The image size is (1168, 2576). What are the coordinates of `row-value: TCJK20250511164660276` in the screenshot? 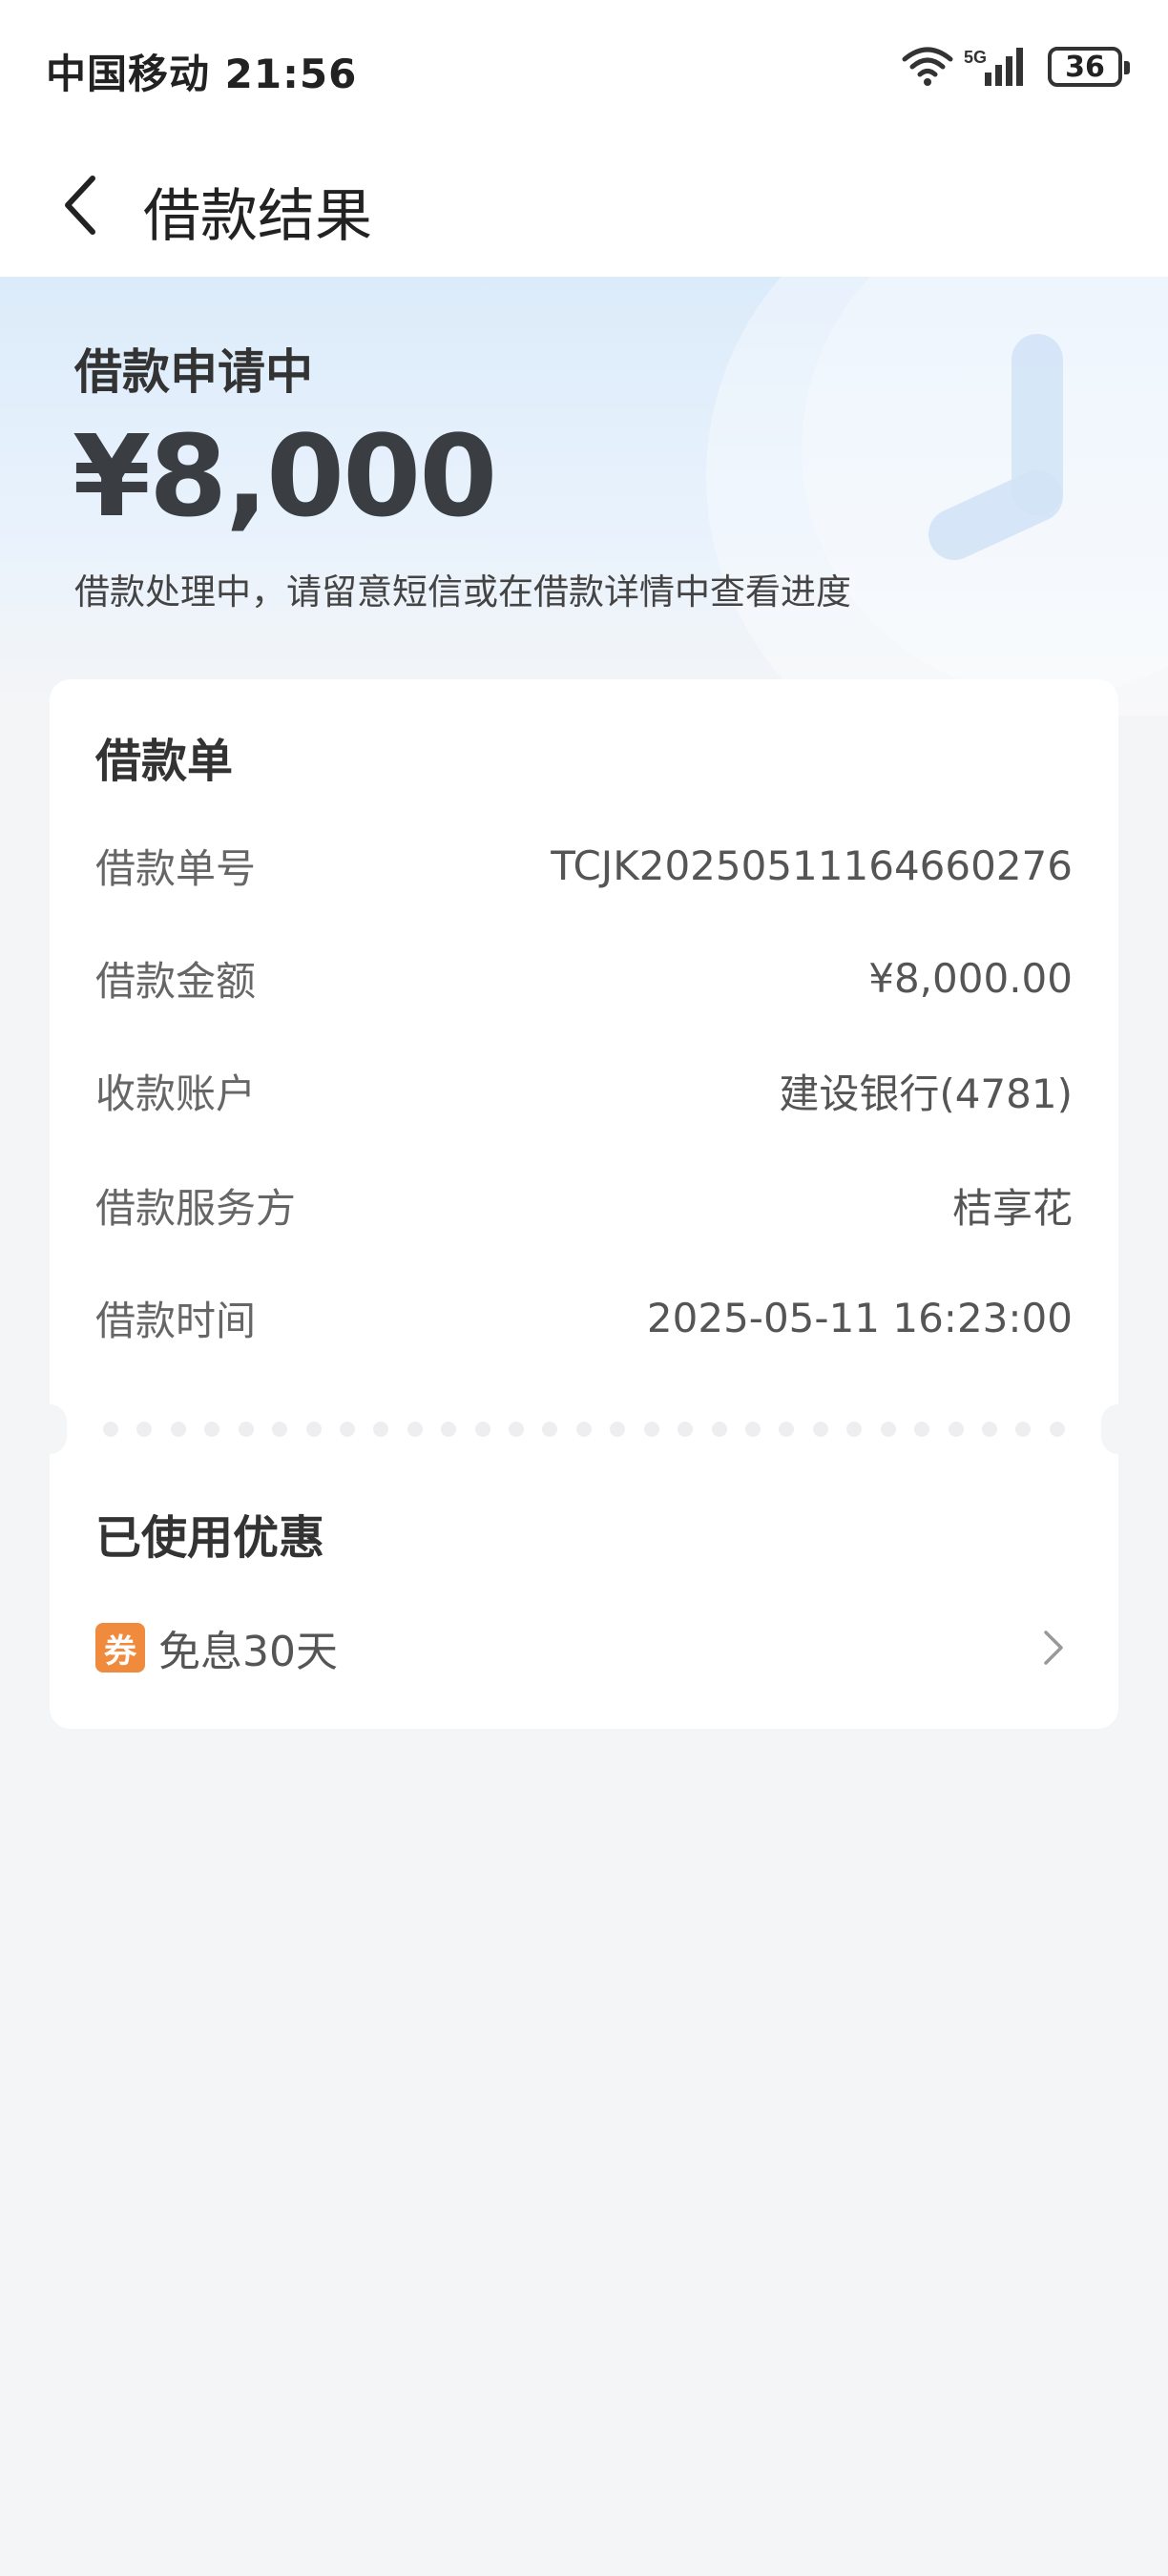 It's located at (812, 865).